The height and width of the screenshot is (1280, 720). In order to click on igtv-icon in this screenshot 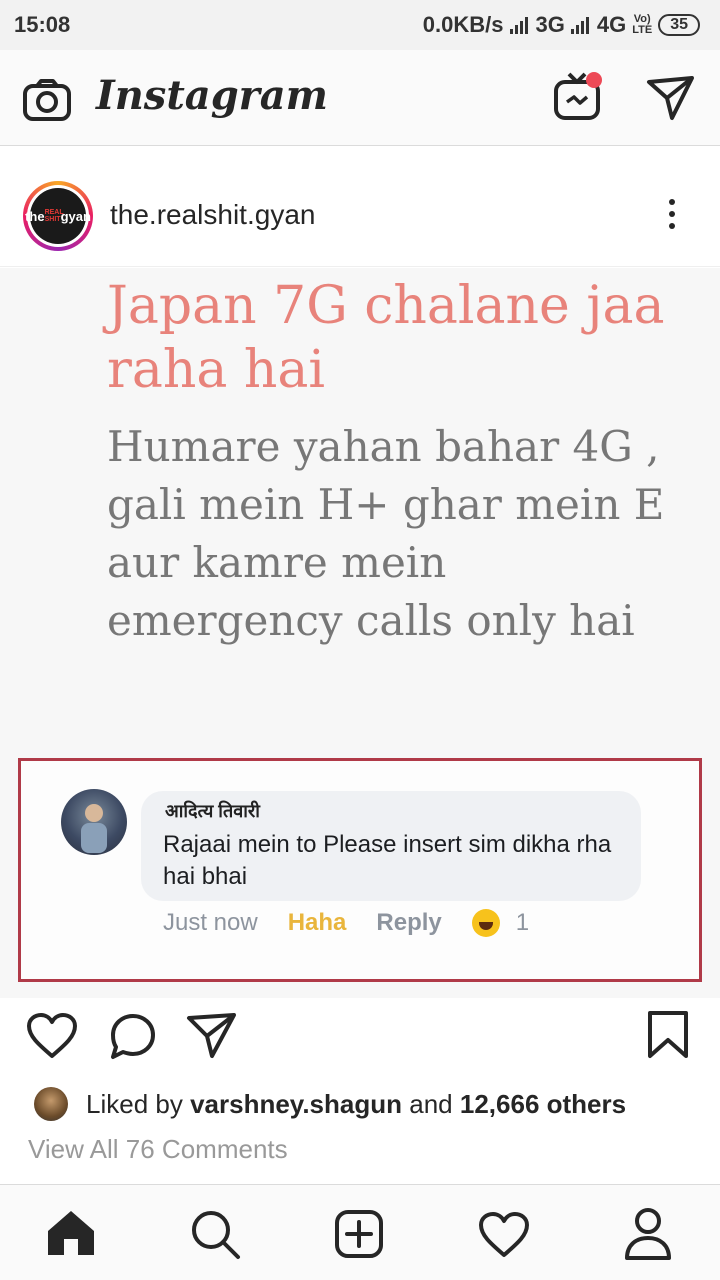, I will do `click(579, 97)`.